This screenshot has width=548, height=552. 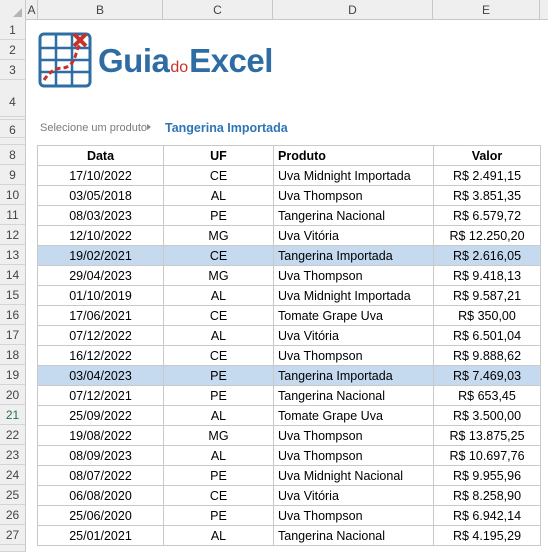 What do you see at coordinates (487, 315) in the screenshot?
I see `cell-value: R$ 350,00` at bounding box center [487, 315].